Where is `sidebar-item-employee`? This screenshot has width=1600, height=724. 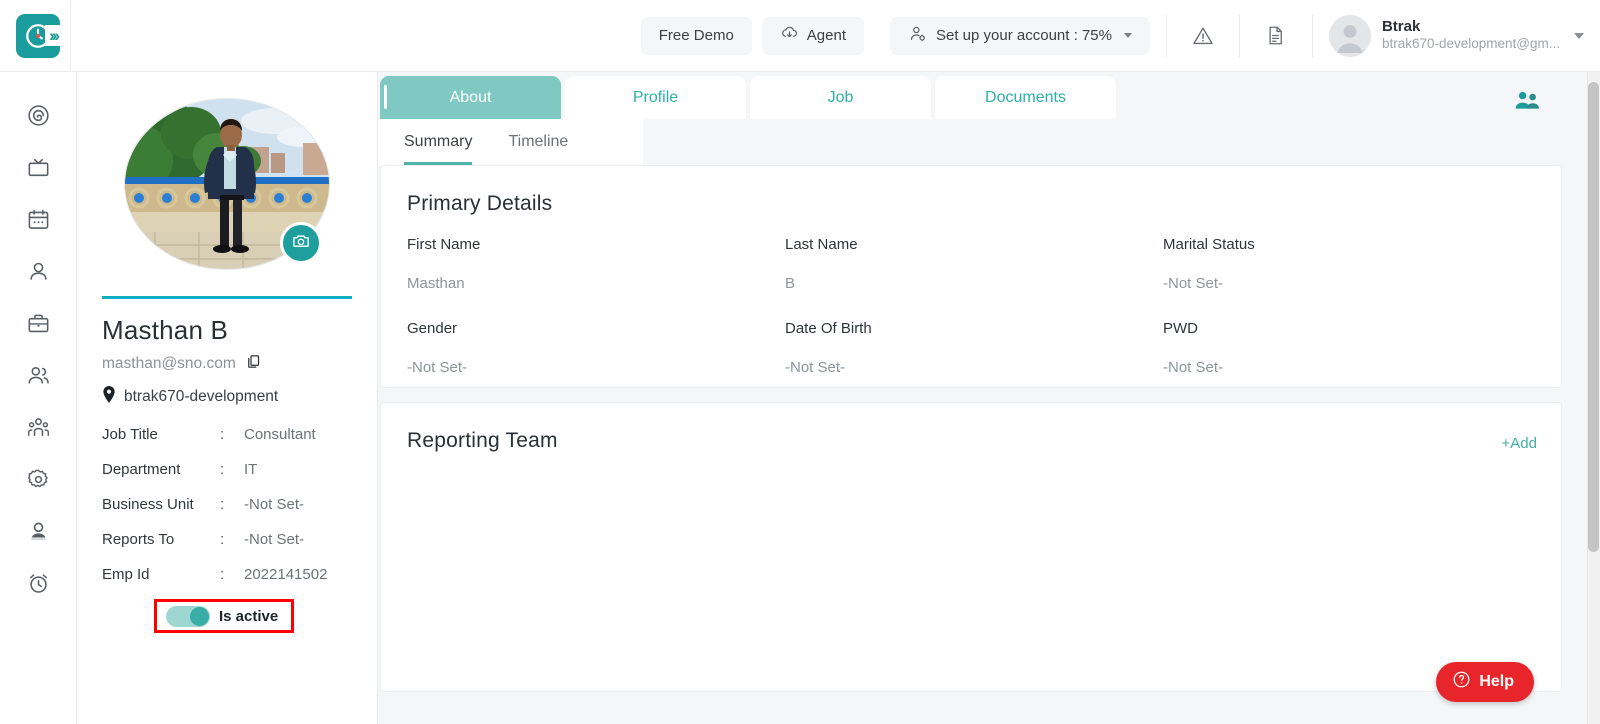
sidebar-item-employee is located at coordinates (38, 274).